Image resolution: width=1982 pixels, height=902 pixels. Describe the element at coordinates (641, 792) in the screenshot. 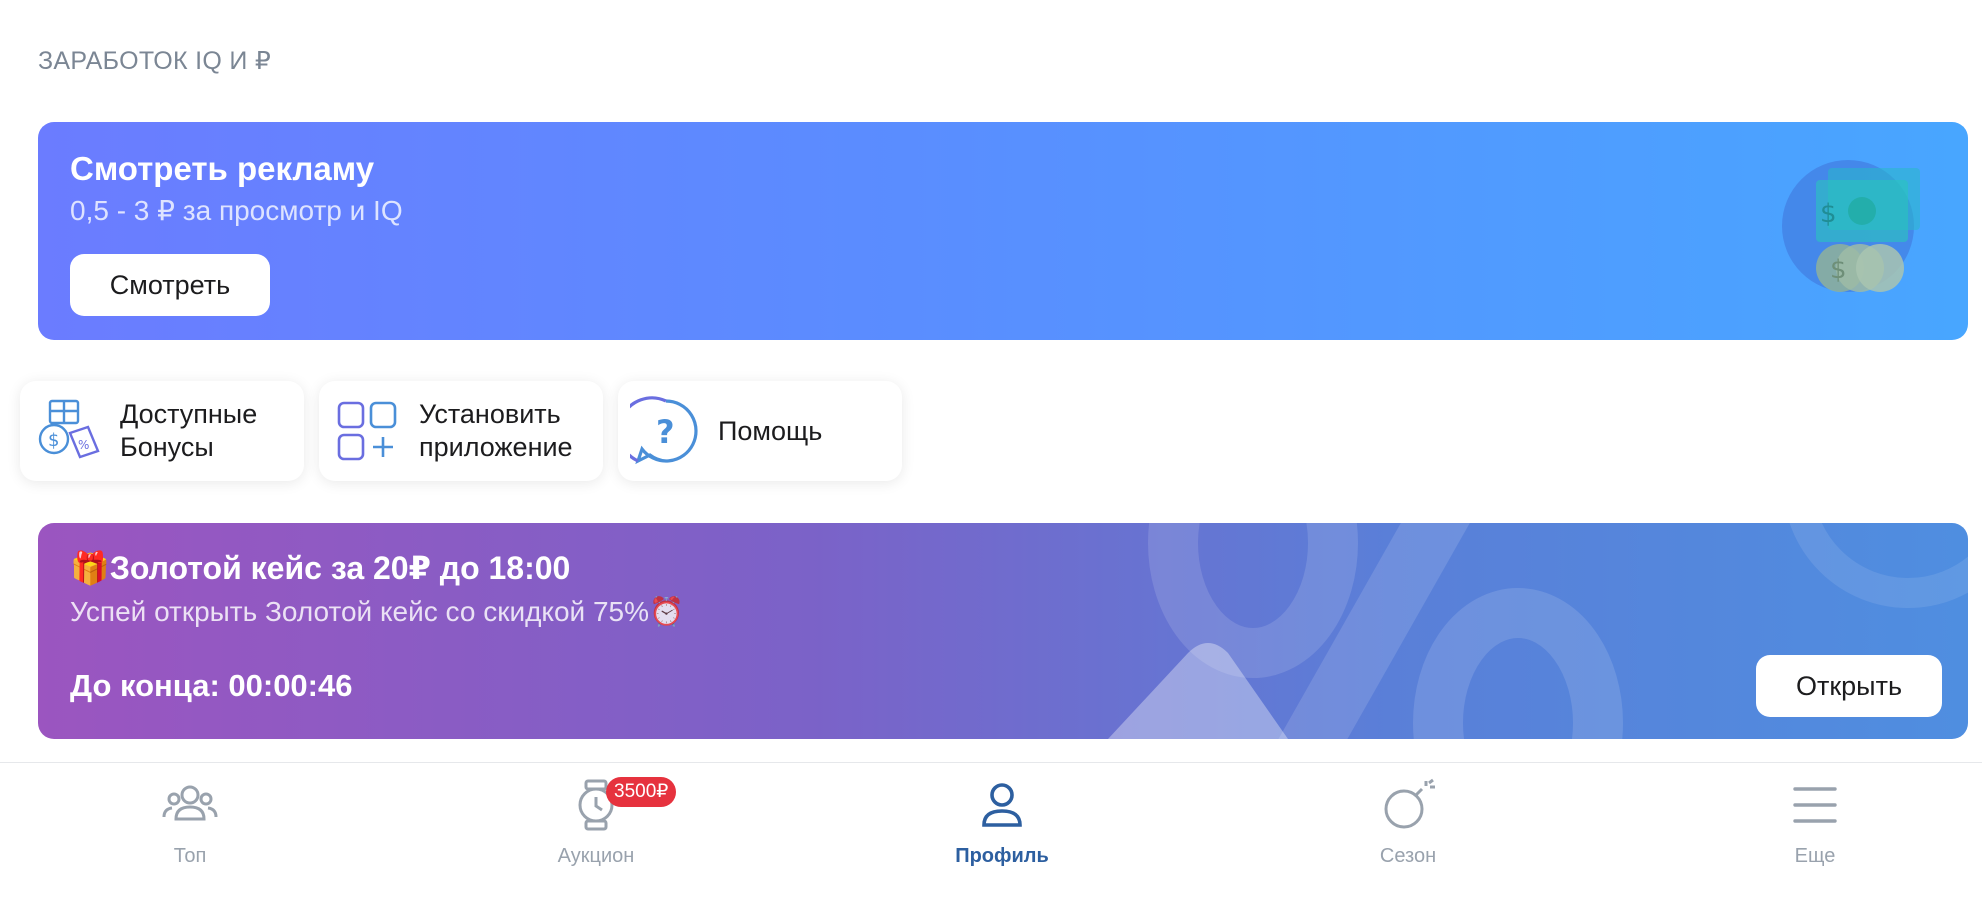

I see `auction-badge: 3500₽` at that location.